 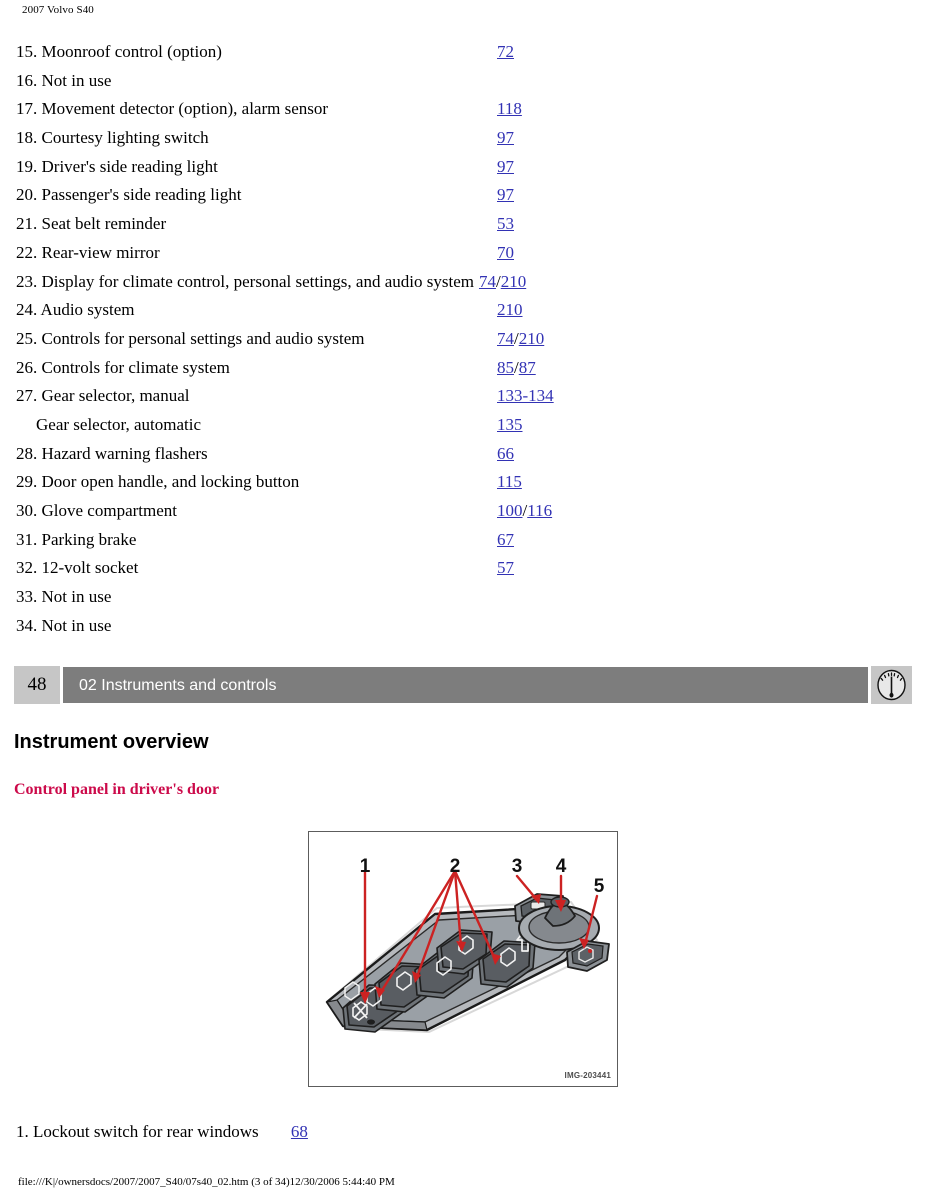 I want to click on reference-list-row: 34. Not in use, so click(x=463, y=626).